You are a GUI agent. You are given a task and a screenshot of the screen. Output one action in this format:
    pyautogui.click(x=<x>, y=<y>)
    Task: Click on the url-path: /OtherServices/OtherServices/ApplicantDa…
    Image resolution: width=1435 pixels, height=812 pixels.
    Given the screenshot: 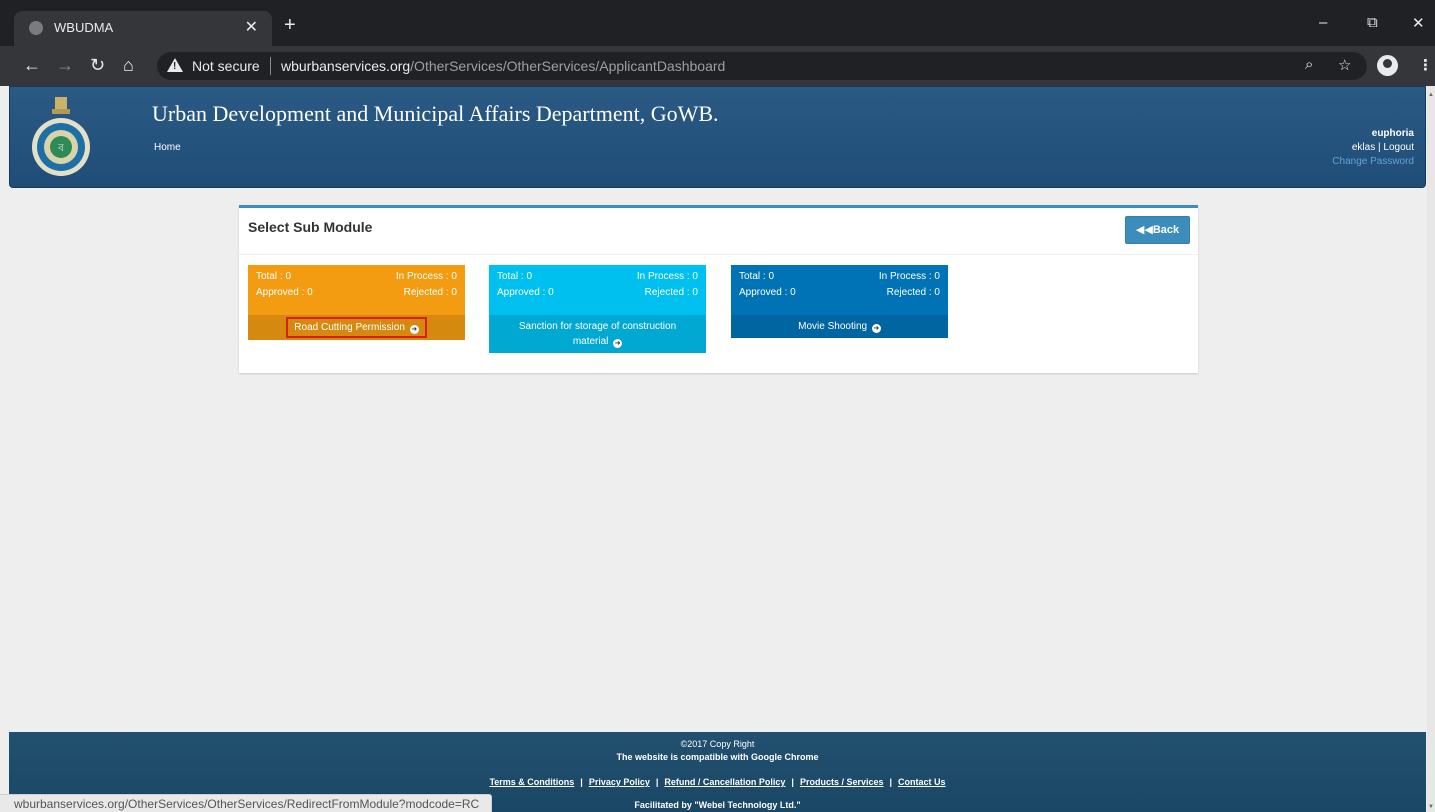 What is the action you would take?
    pyautogui.click(x=568, y=66)
    